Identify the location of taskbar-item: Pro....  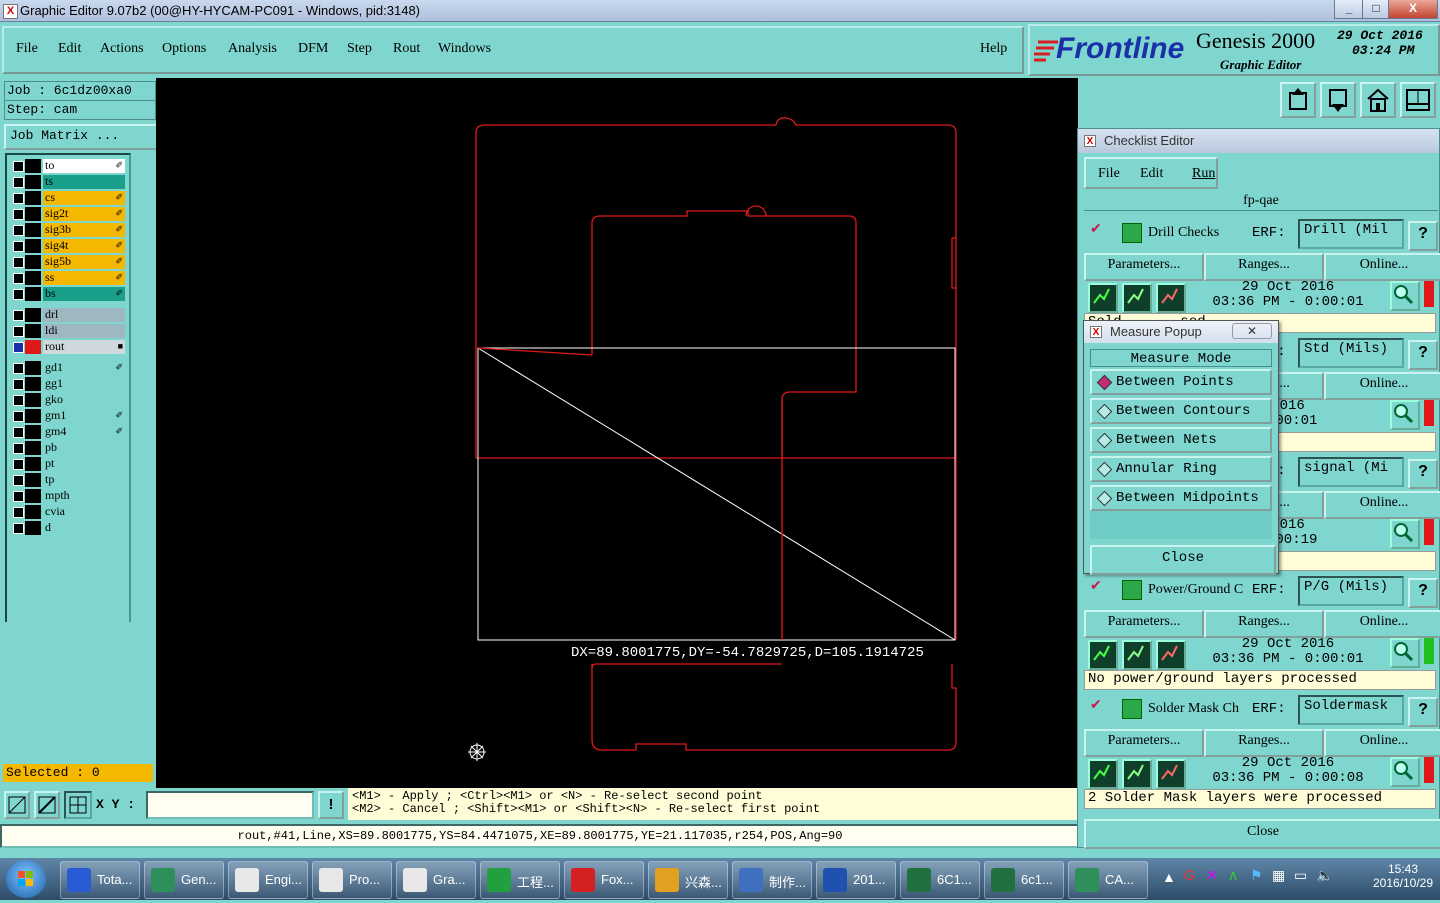
(352, 880).